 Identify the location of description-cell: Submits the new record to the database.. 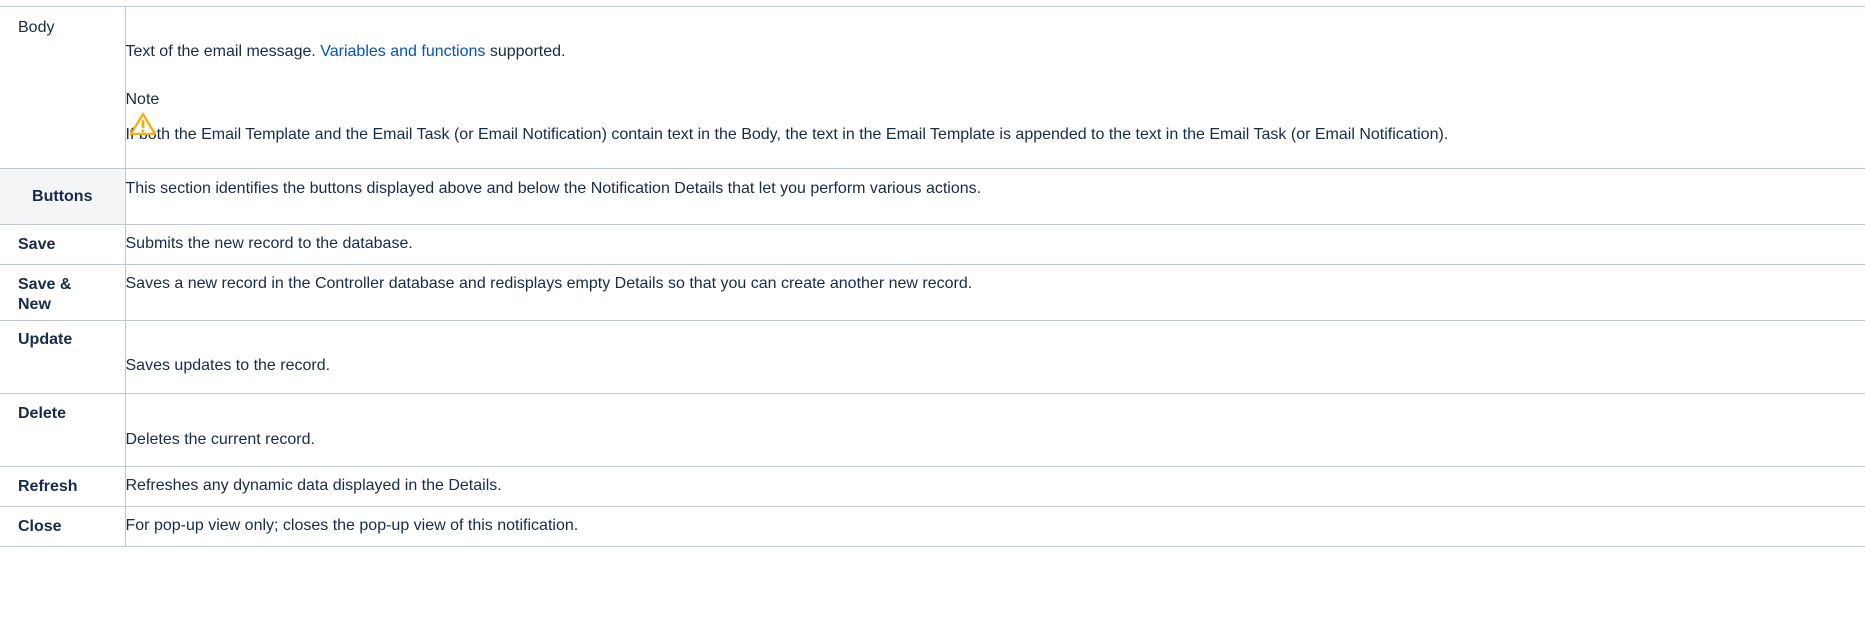
(994, 244).